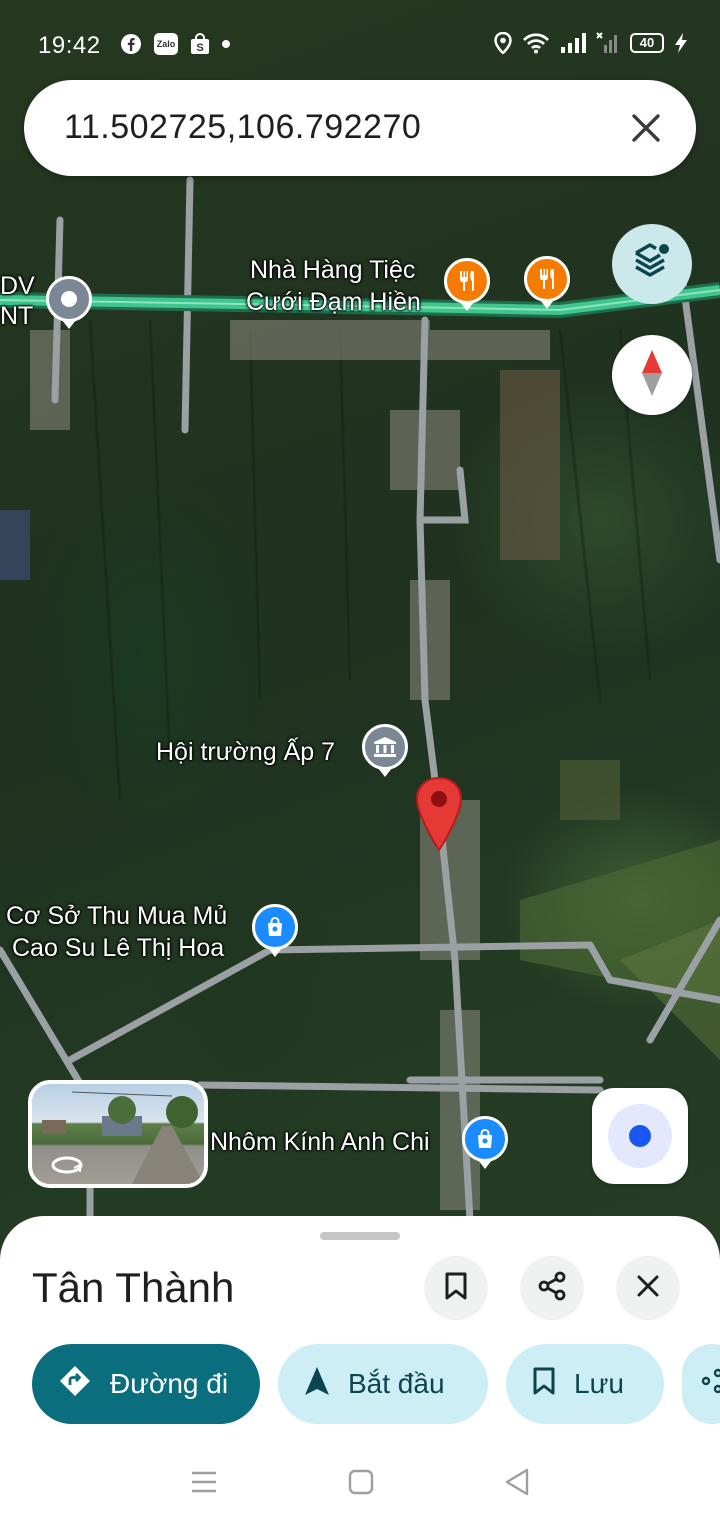 This screenshot has width=720, height=1520. What do you see at coordinates (333, 302) in the screenshot?
I see `map-label-restaurant-line2: Cưới Đạm Hiền` at bounding box center [333, 302].